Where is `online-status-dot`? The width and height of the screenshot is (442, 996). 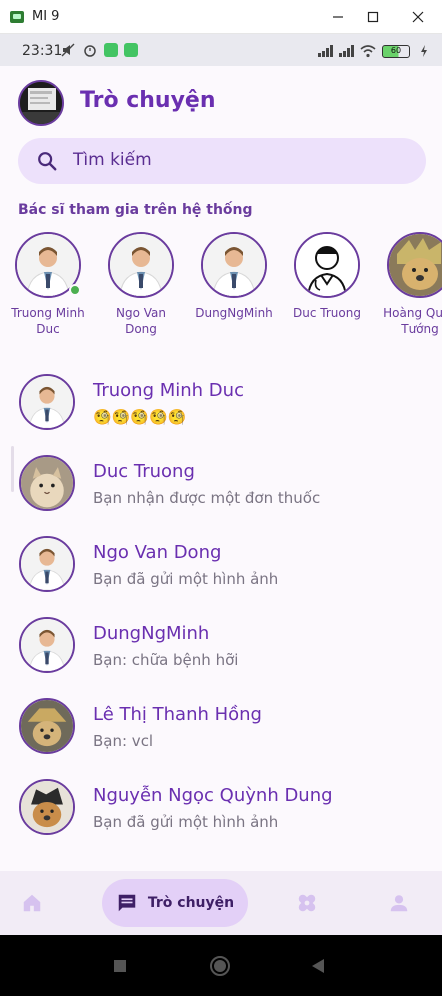 online-status-dot is located at coordinates (75, 290).